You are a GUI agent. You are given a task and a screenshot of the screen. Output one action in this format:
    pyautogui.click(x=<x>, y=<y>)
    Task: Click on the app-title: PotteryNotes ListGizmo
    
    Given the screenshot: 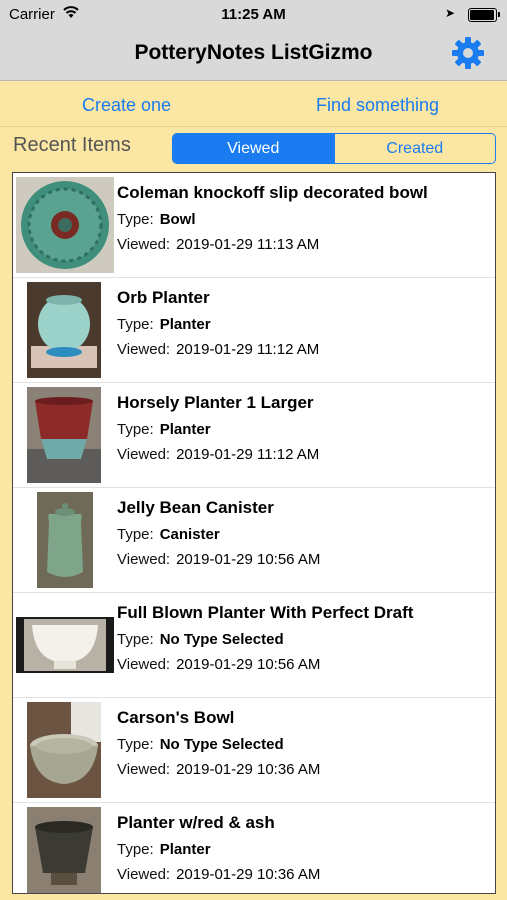 What is the action you would take?
    pyautogui.click(x=253, y=52)
    